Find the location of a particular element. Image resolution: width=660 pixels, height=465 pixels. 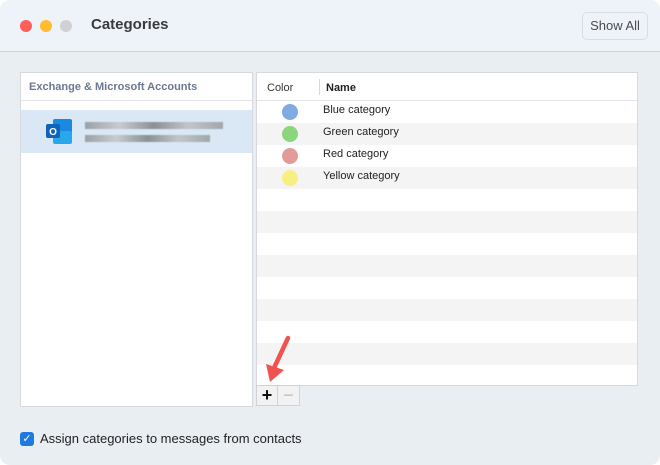

column-name: Name is located at coordinates (341, 88).